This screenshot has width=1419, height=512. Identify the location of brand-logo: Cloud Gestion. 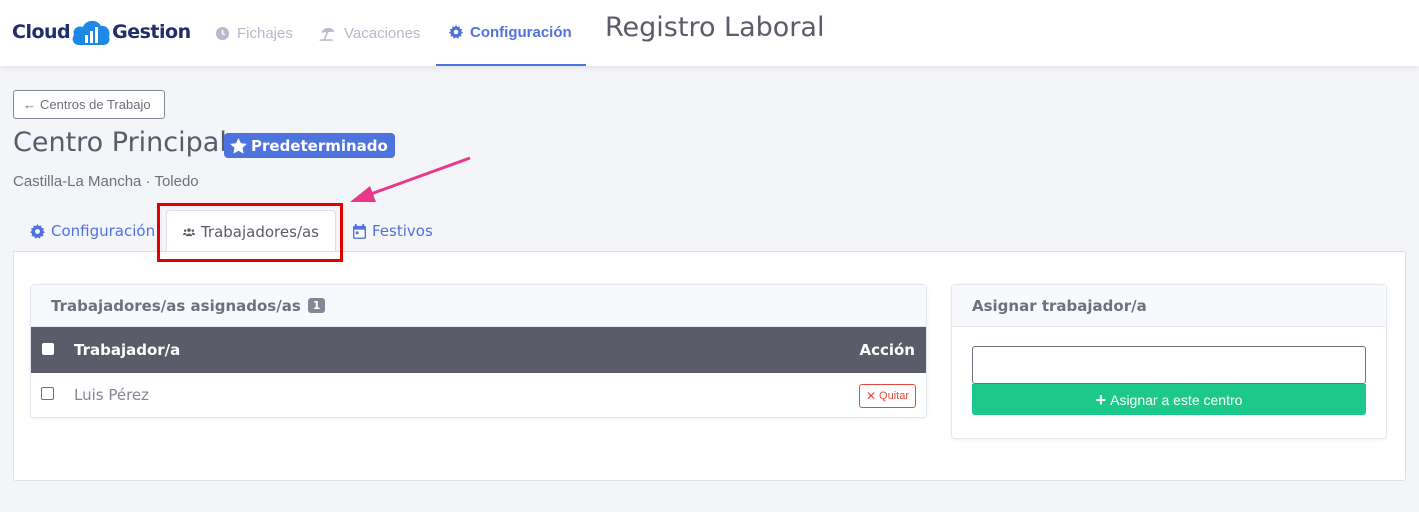
(101, 32).